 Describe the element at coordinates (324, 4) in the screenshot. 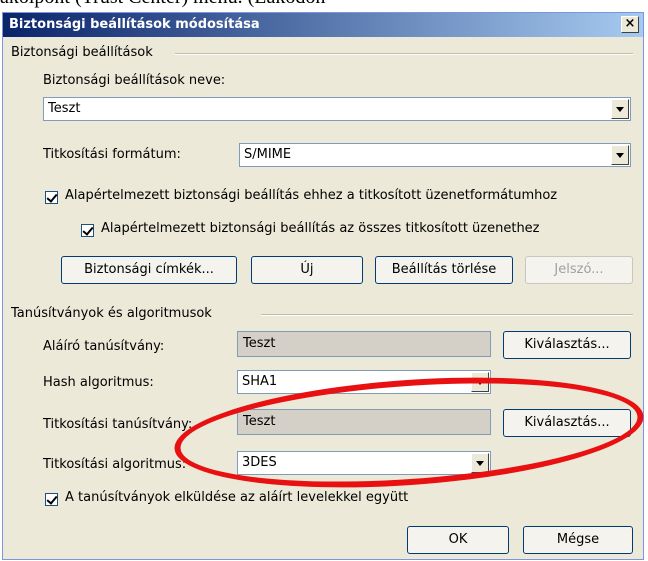

I see `background-document-text: akolpont (Trust Center) menu. (Lakodon` at that location.